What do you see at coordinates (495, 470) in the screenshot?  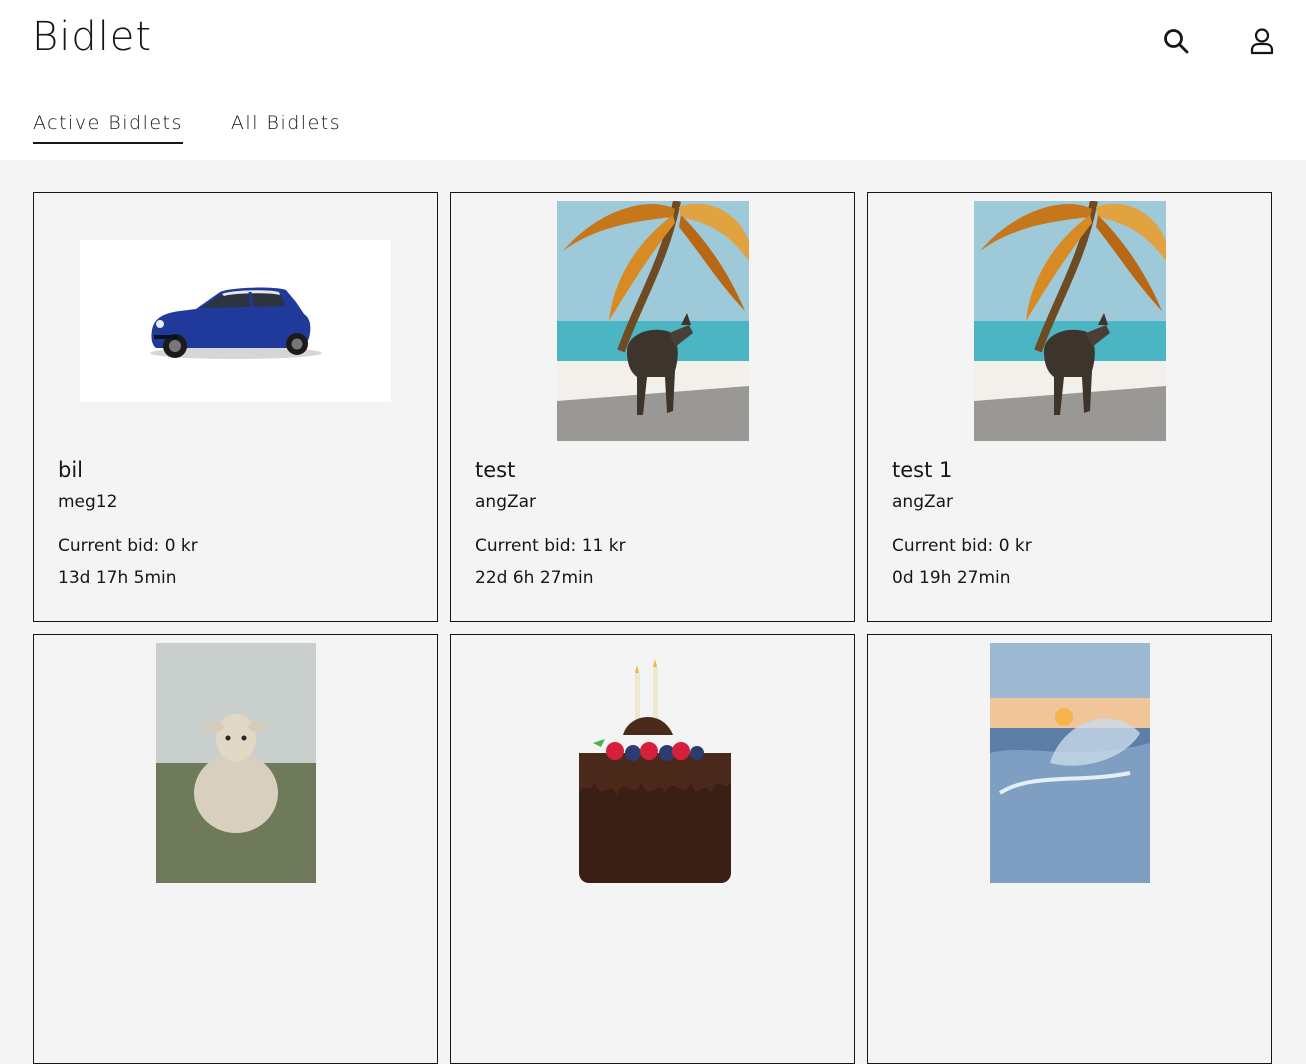 I see `card-title: test` at bounding box center [495, 470].